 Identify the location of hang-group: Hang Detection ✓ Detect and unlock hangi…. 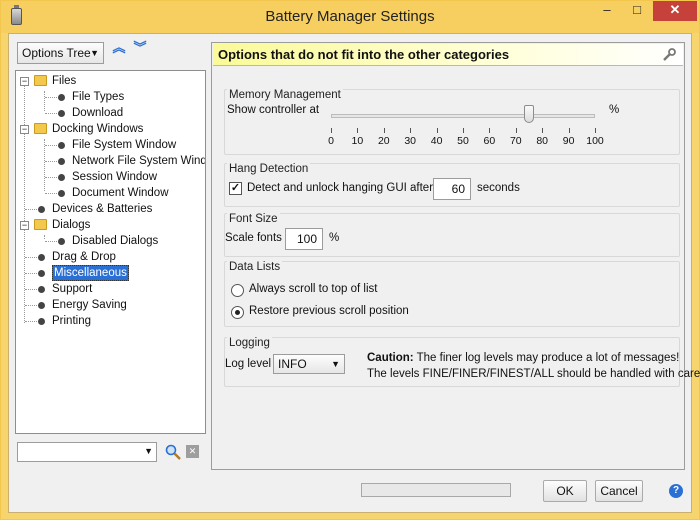
(452, 185).